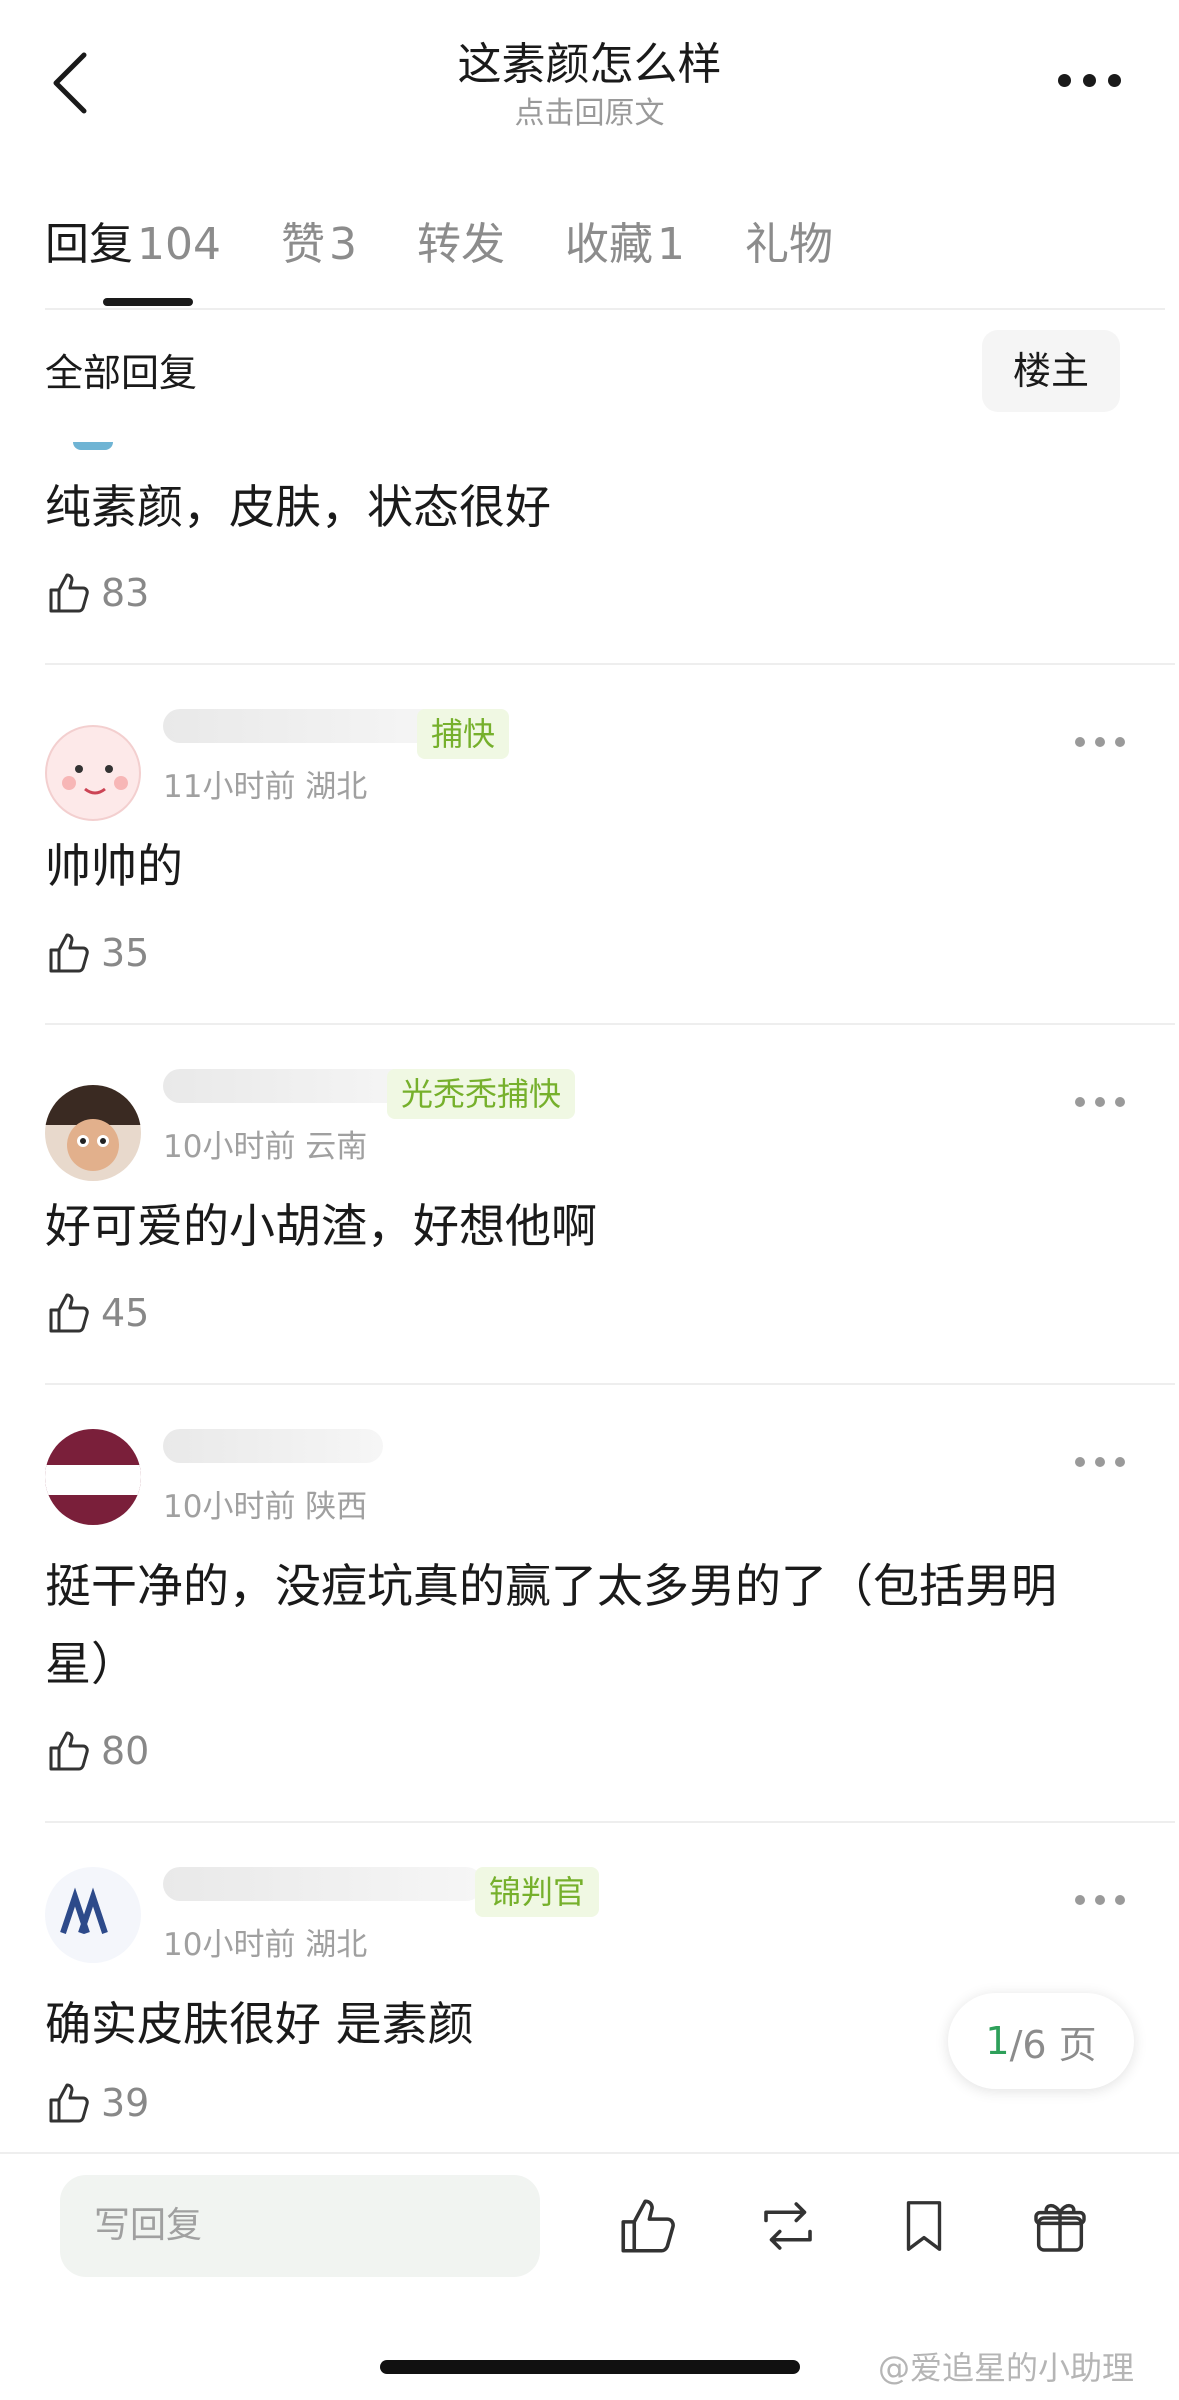 This screenshot has height=2400, width=1179. What do you see at coordinates (608, 244) in the screenshot?
I see `tab-favorites-label: 收藏` at bounding box center [608, 244].